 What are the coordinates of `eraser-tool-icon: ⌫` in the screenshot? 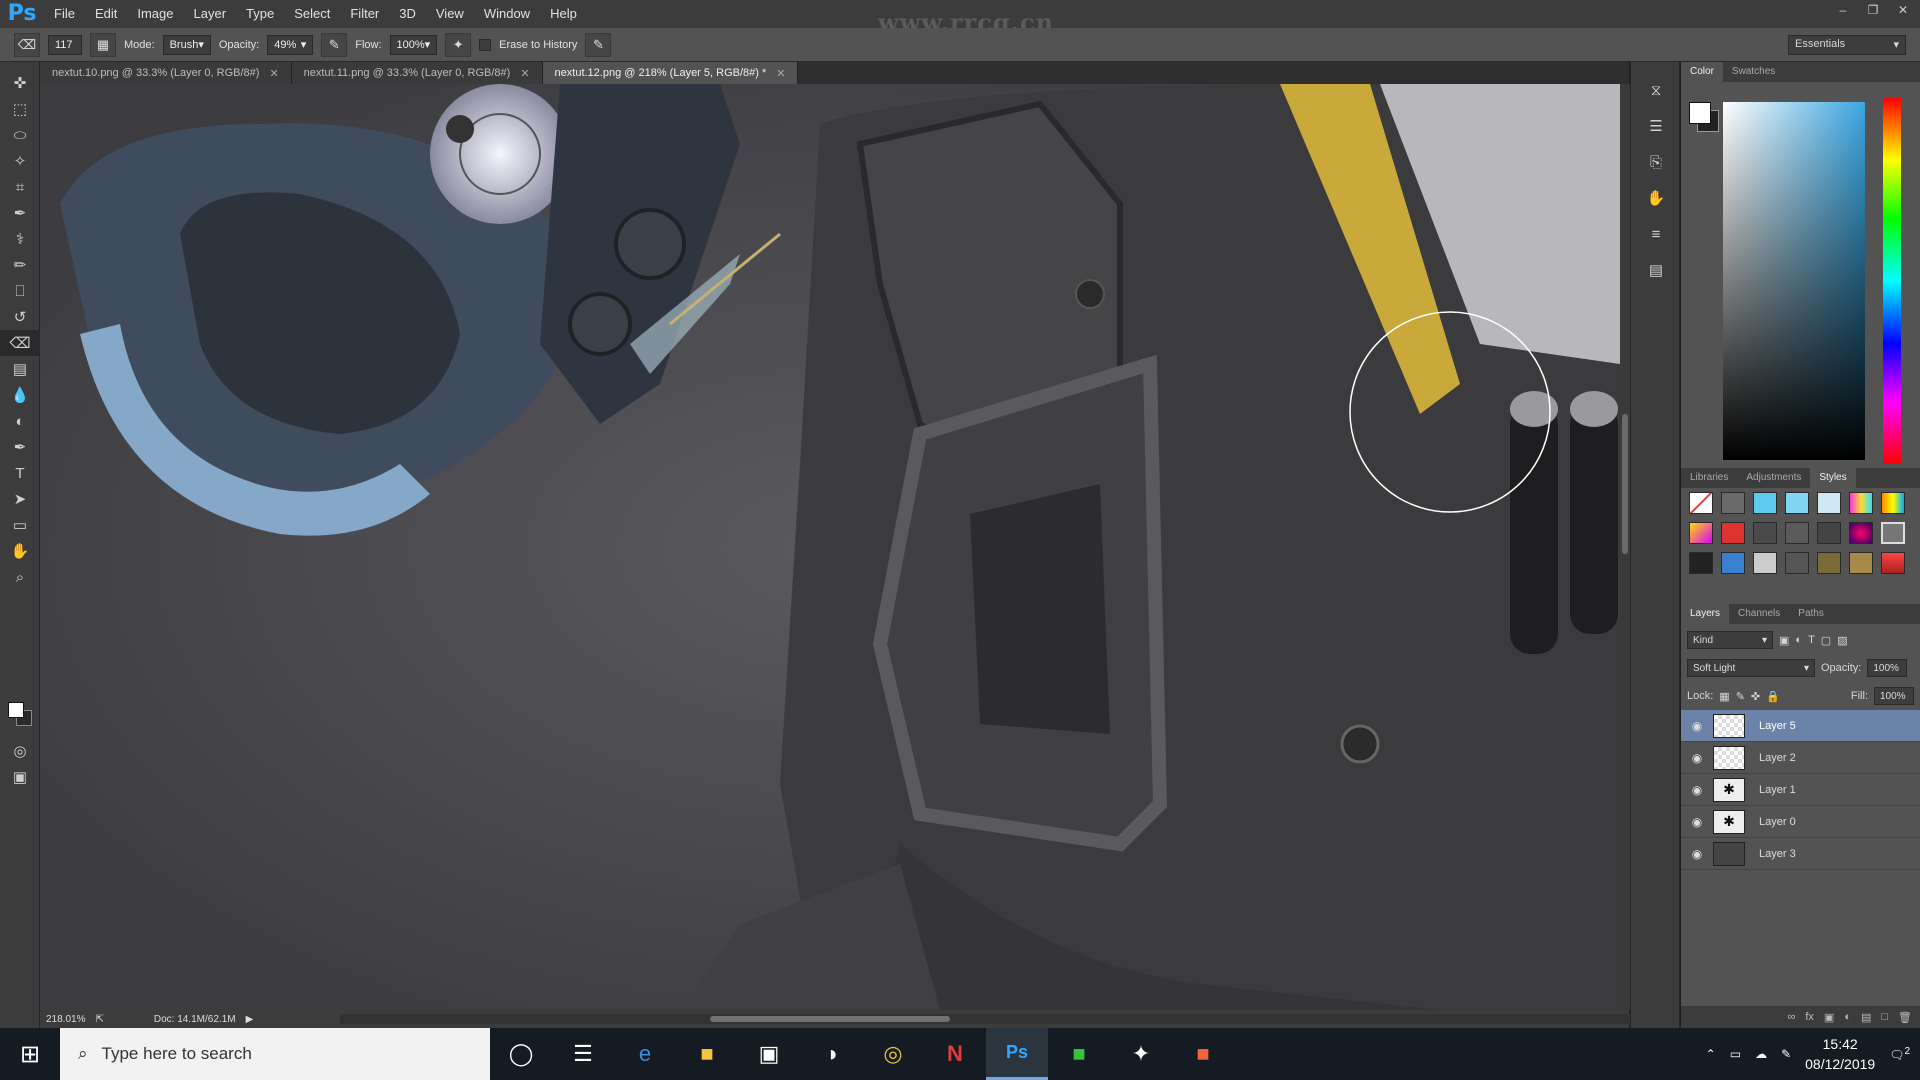 It's located at (20, 343).